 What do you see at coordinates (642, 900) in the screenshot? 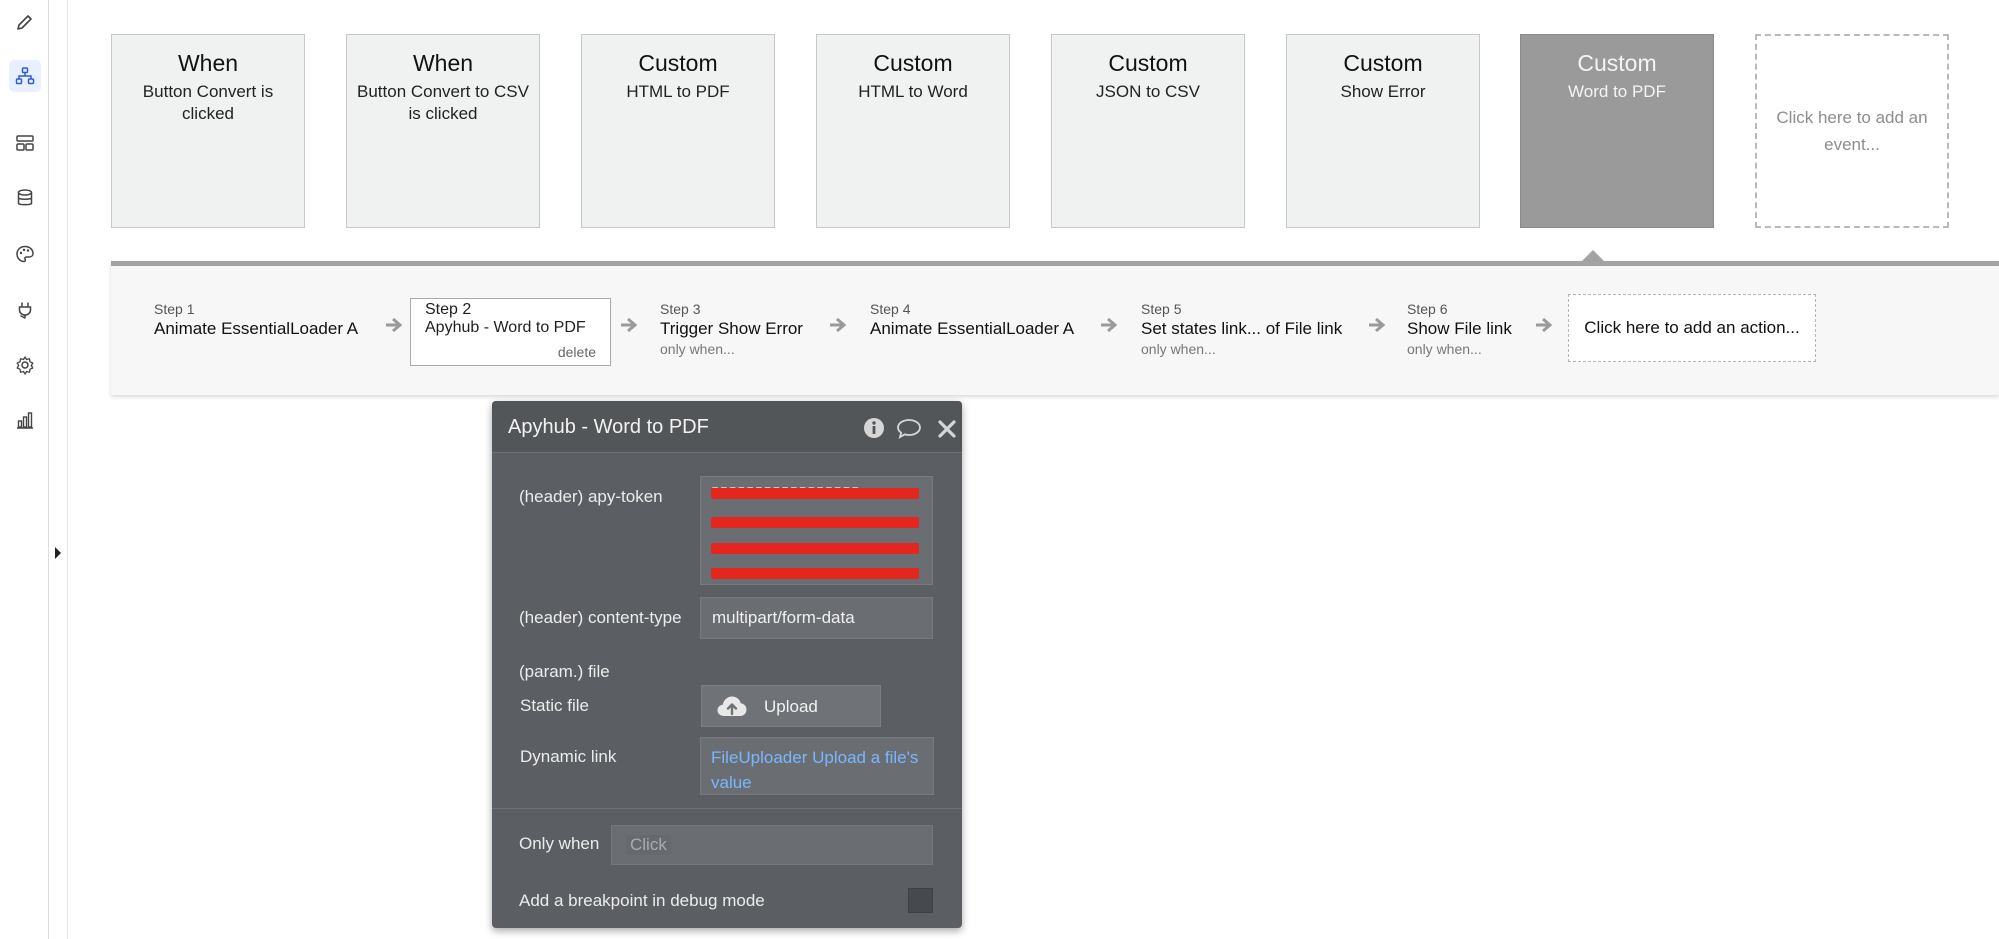
I see `breakpoint-label: Add a breakpoint in debug mode` at bounding box center [642, 900].